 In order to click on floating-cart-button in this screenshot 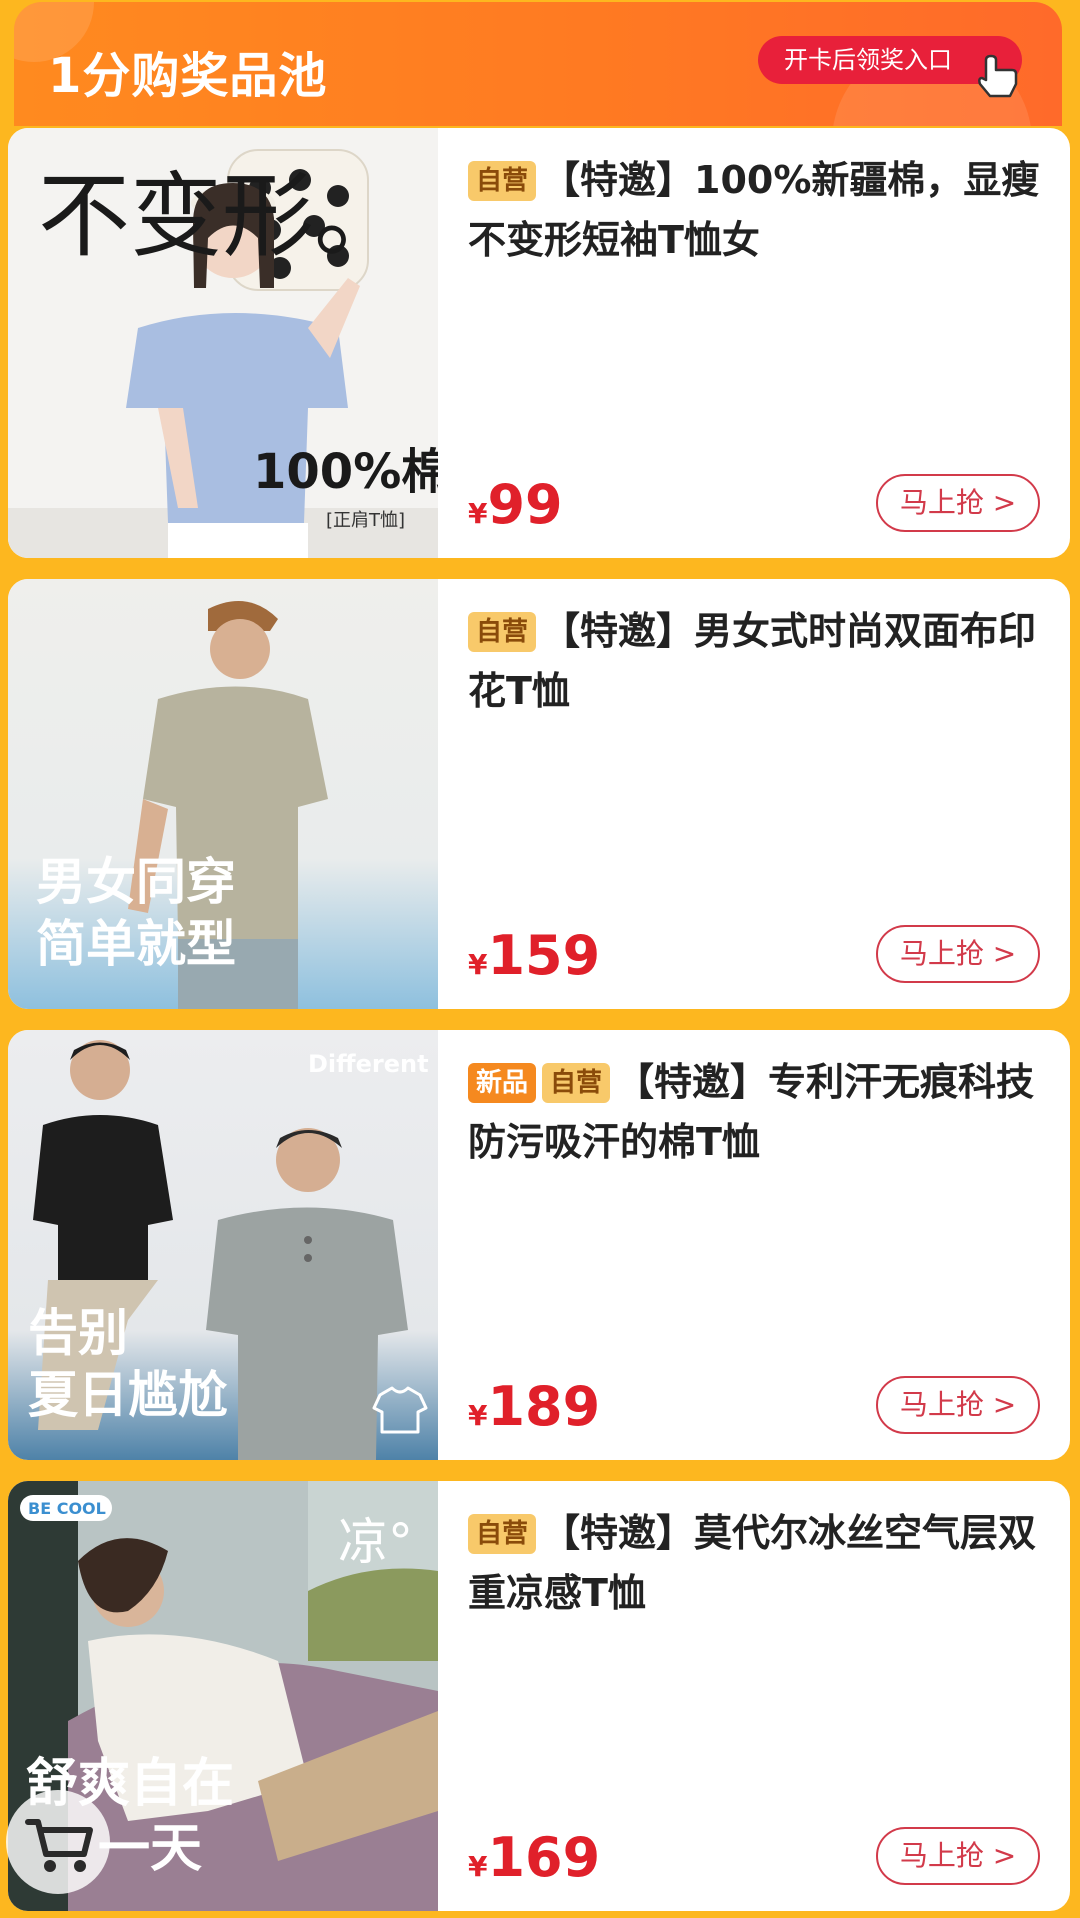, I will do `click(58, 1842)`.